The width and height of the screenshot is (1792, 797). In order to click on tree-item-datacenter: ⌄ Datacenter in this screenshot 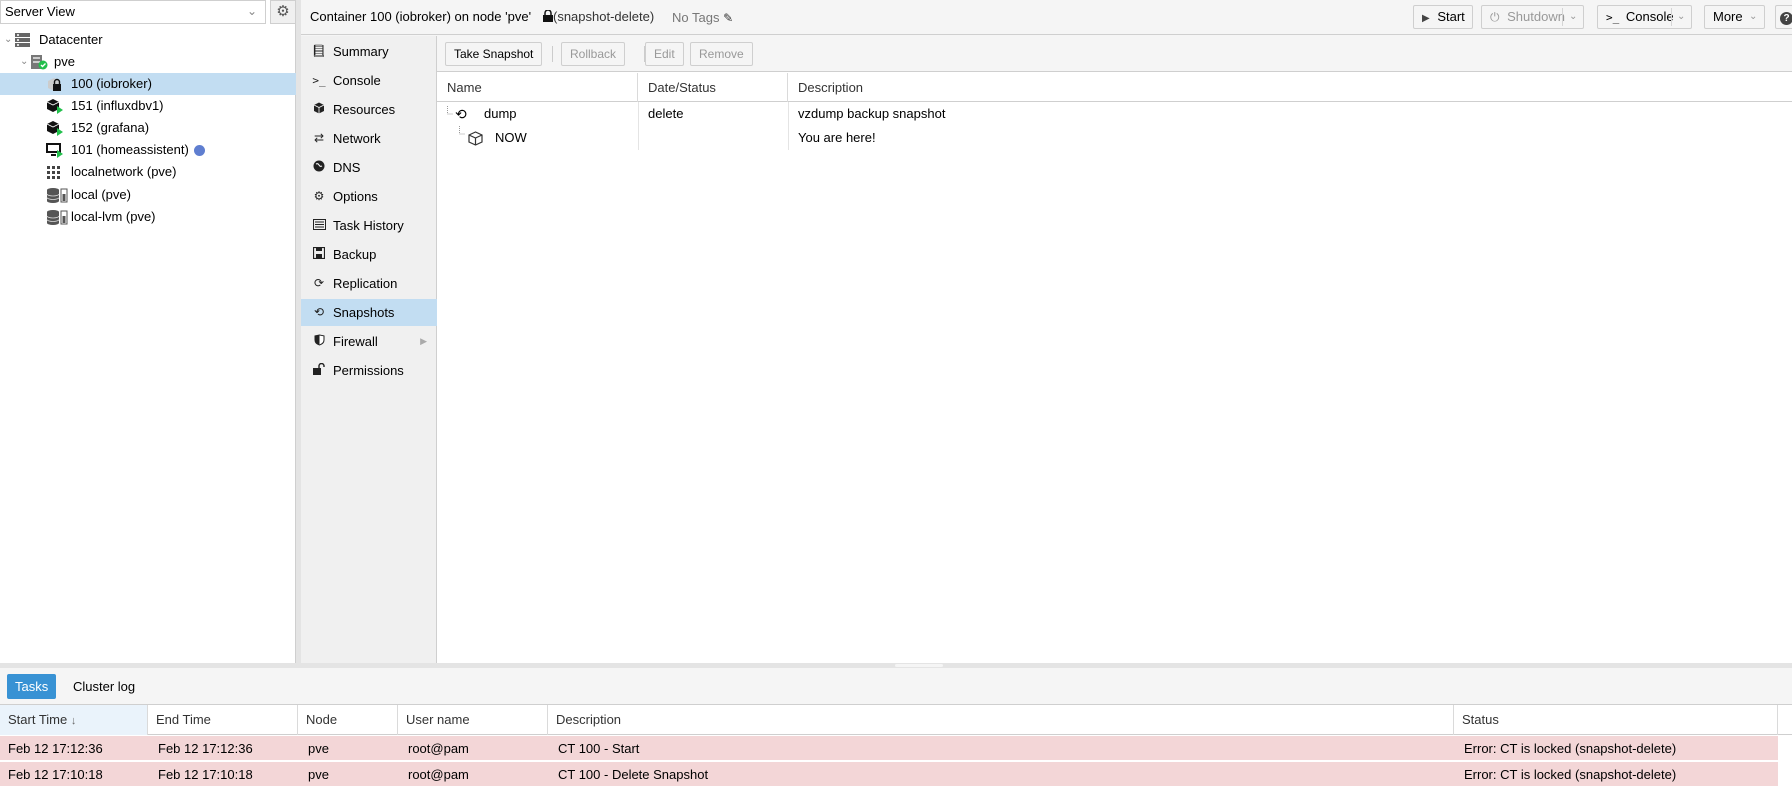, I will do `click(148, 40)`.